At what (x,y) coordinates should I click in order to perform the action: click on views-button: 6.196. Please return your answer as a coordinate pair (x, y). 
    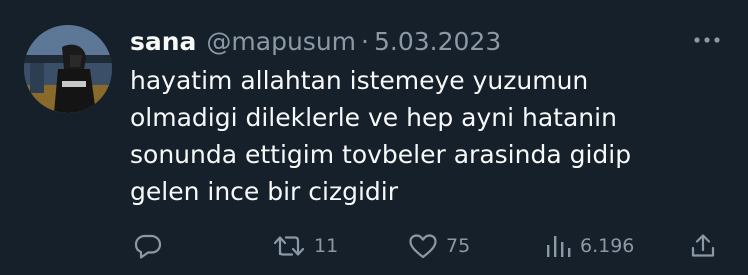
    Looking at the image, I should click on (589, 246).